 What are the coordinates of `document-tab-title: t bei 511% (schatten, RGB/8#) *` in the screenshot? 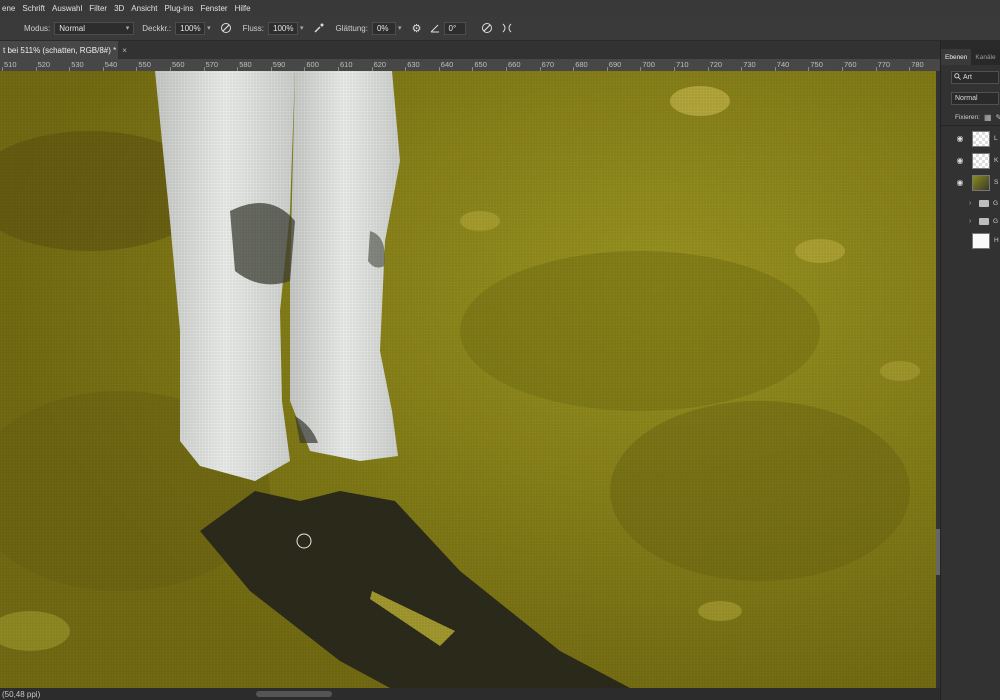 It's located at (60, 50).